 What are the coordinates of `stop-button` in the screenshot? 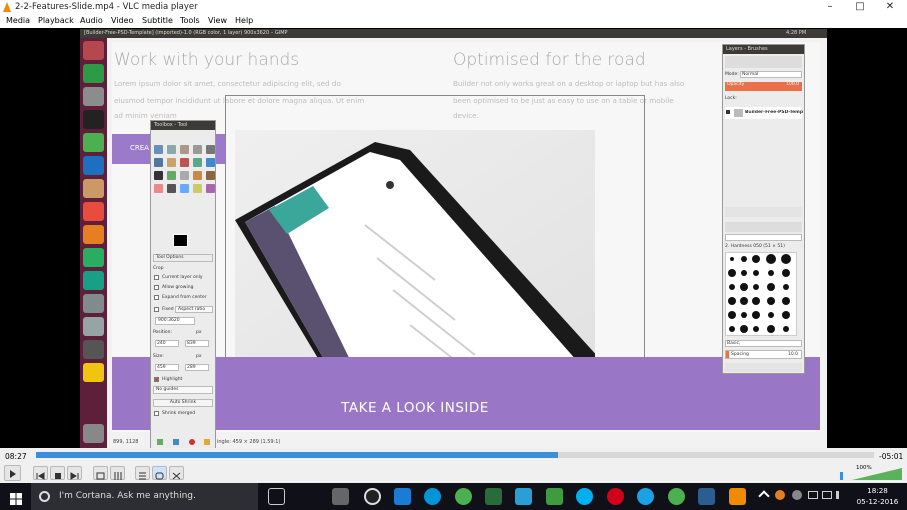 It's located at (57, 473).